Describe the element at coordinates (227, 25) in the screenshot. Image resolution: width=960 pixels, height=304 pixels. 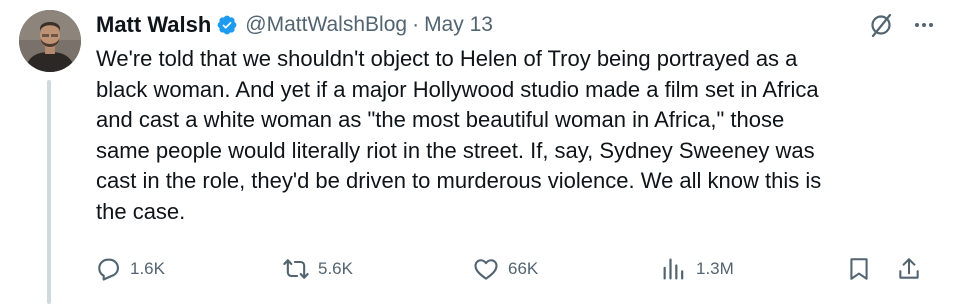
I see `verified-badge-icon` at that location.